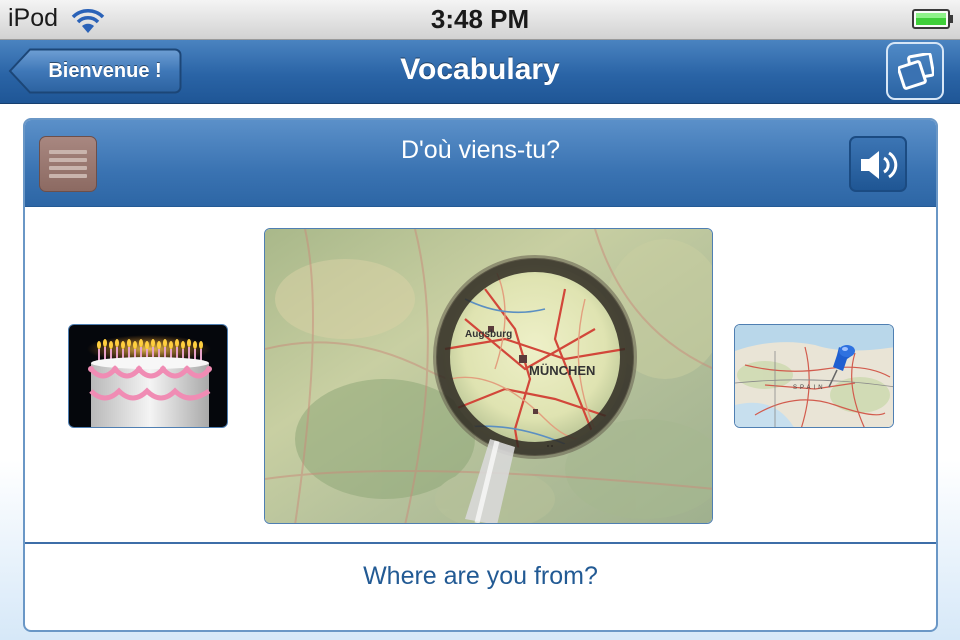  What do you see at coordinates (562, 370) in the screenshot?
I see `svg-text: MÜNCHEN` at bounding box center [562, 370].